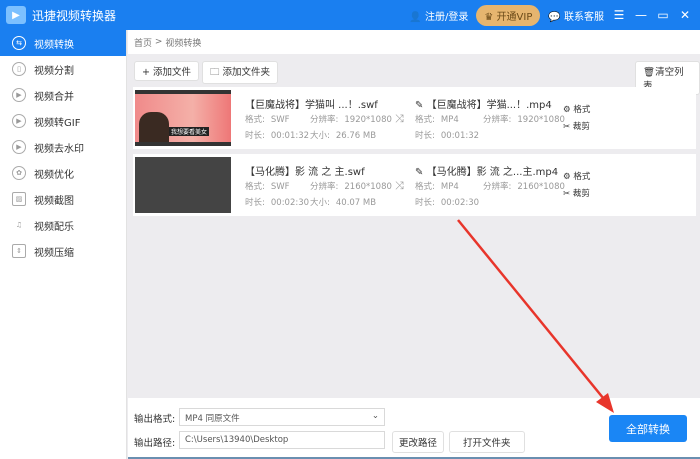 The height and width of the screenshot is (459, 700). I want to click on music-icon: ♫, so click(19, 225).